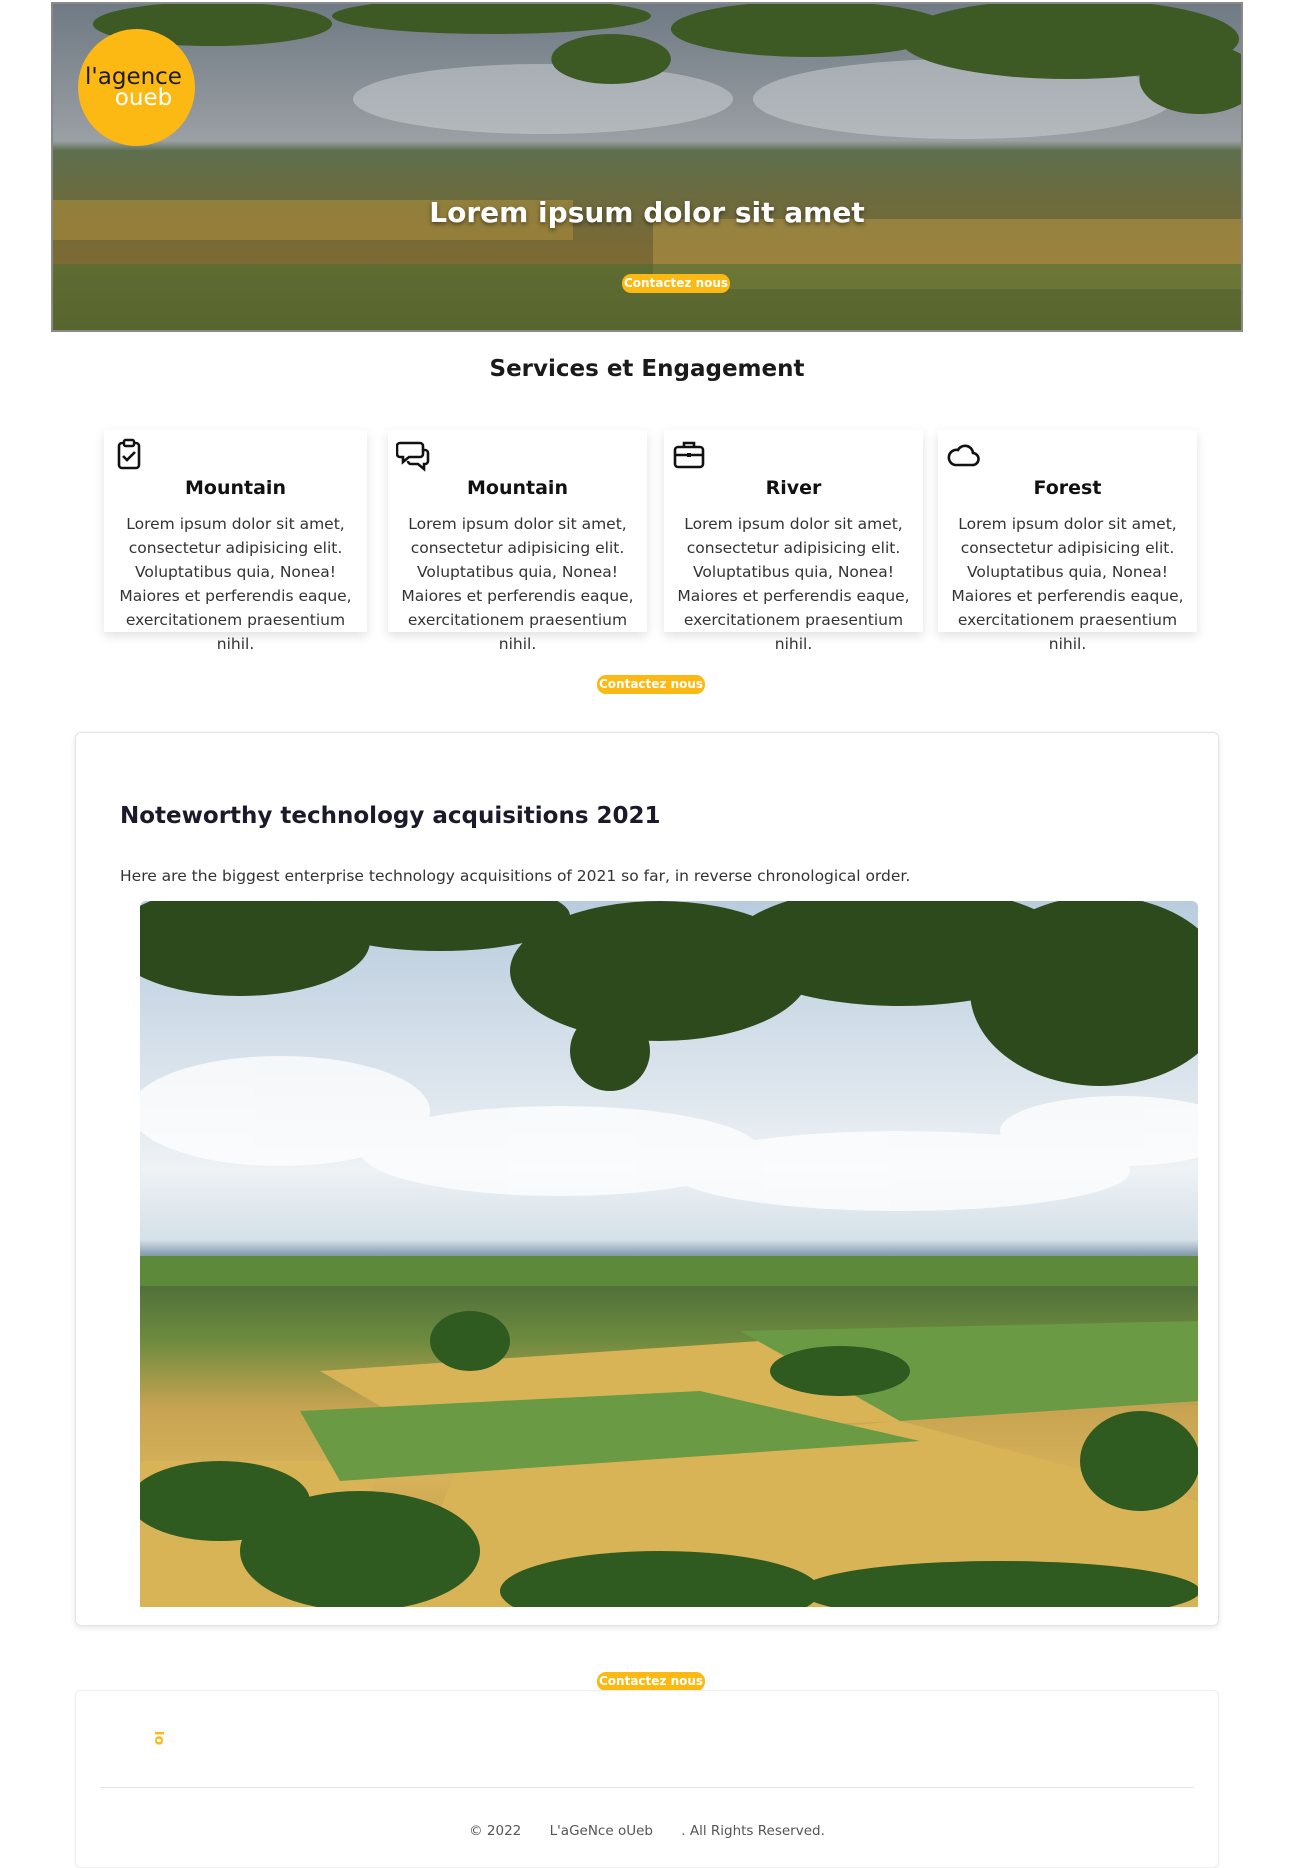 The image size is (1294, 1868). I want to click on services-title: Services et Engagement, so click(647, 369).